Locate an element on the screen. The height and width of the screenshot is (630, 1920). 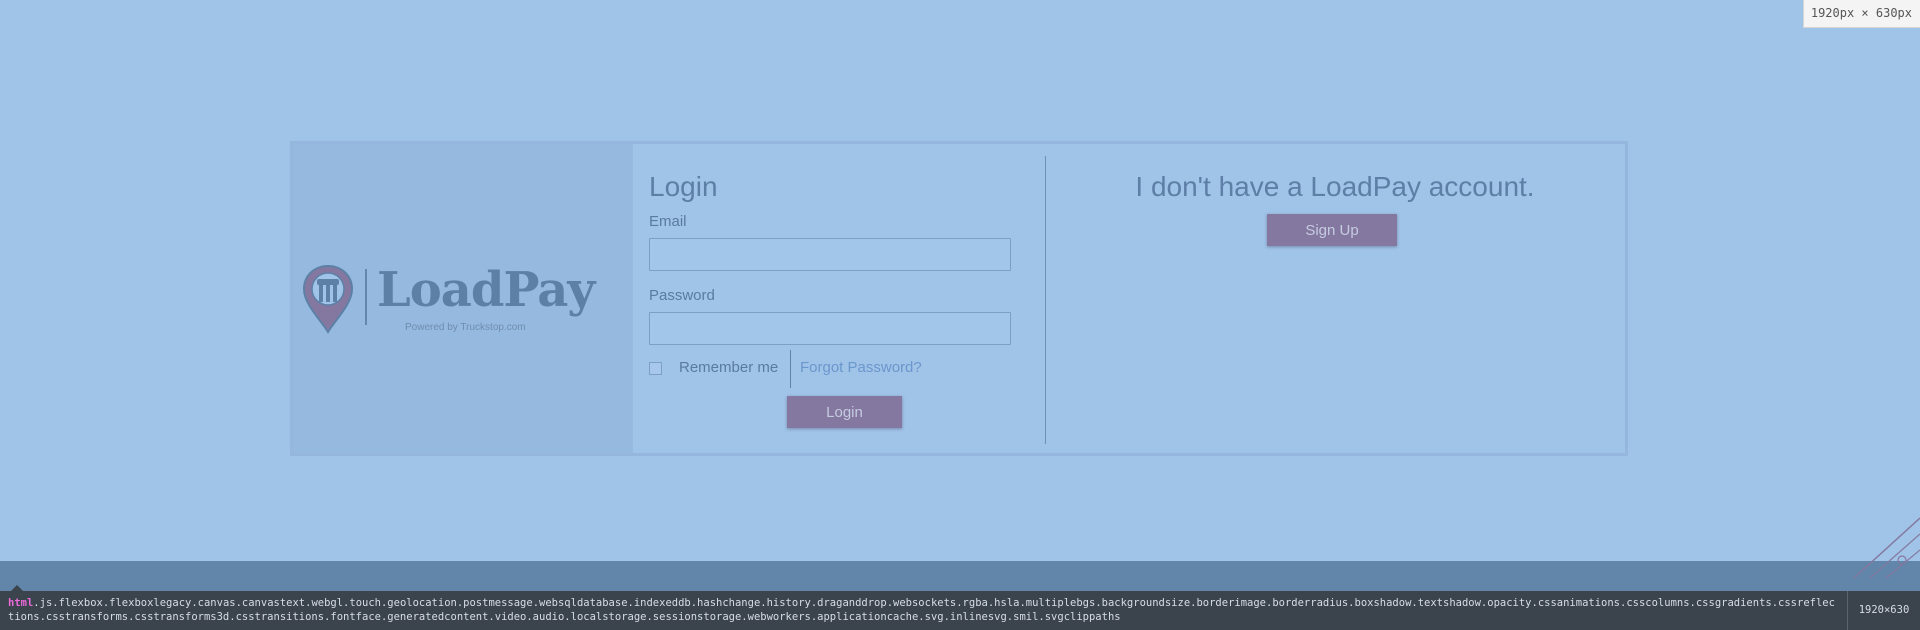
remember-me-checkbox is located at coordinates (655, 368).